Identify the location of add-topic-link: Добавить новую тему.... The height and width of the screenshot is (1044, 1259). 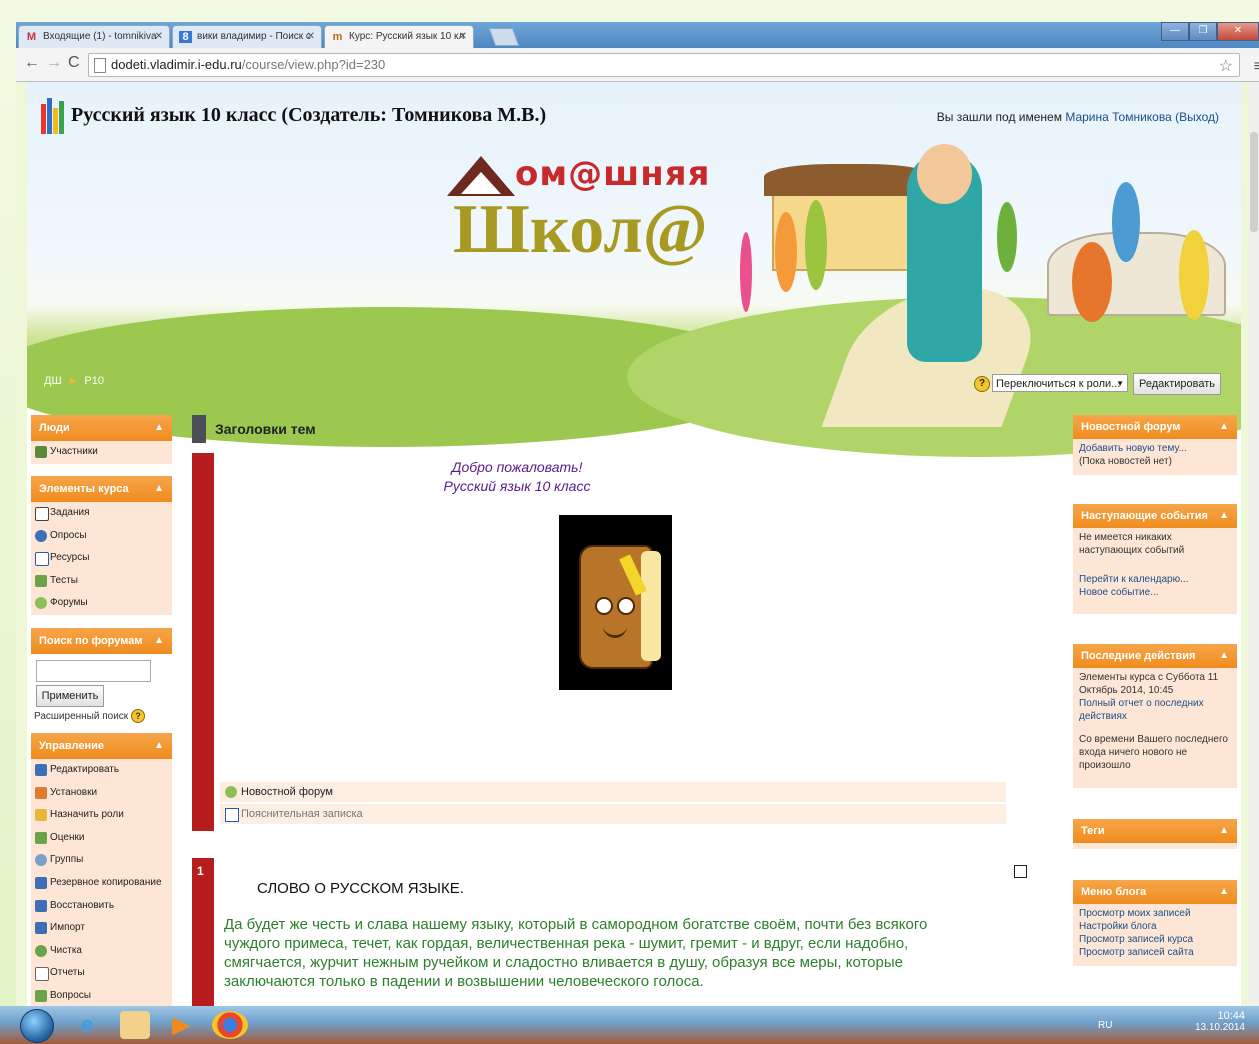
(1133, 448).